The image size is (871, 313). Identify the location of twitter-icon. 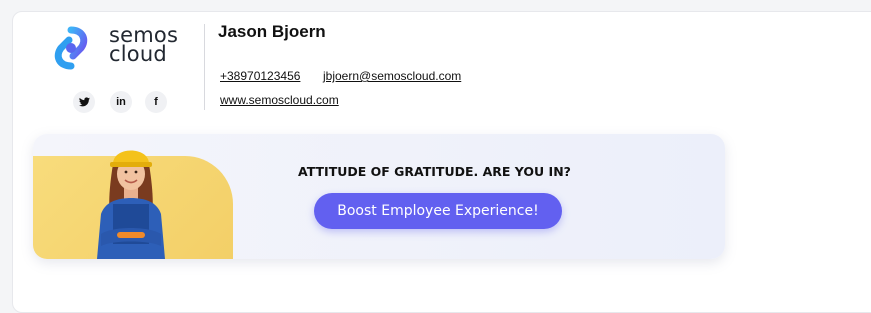
(84, 102).